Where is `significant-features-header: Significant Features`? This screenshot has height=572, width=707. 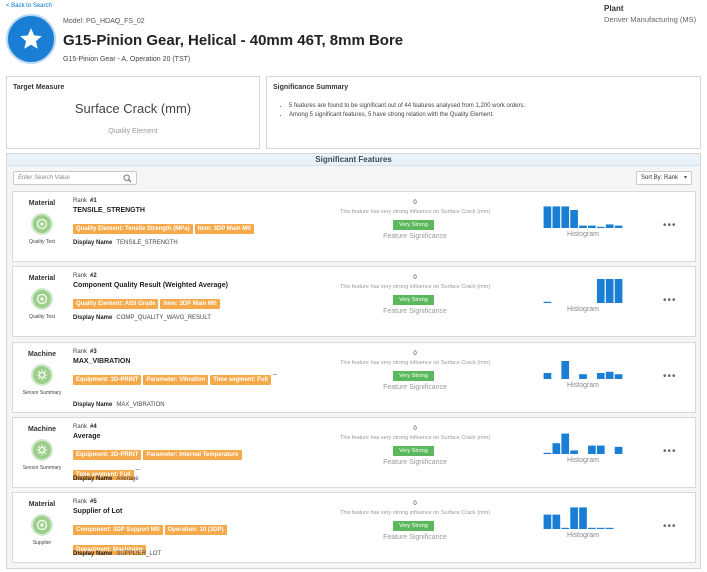 significant-features-header: Significant Features is located at coordinates (353, 160).